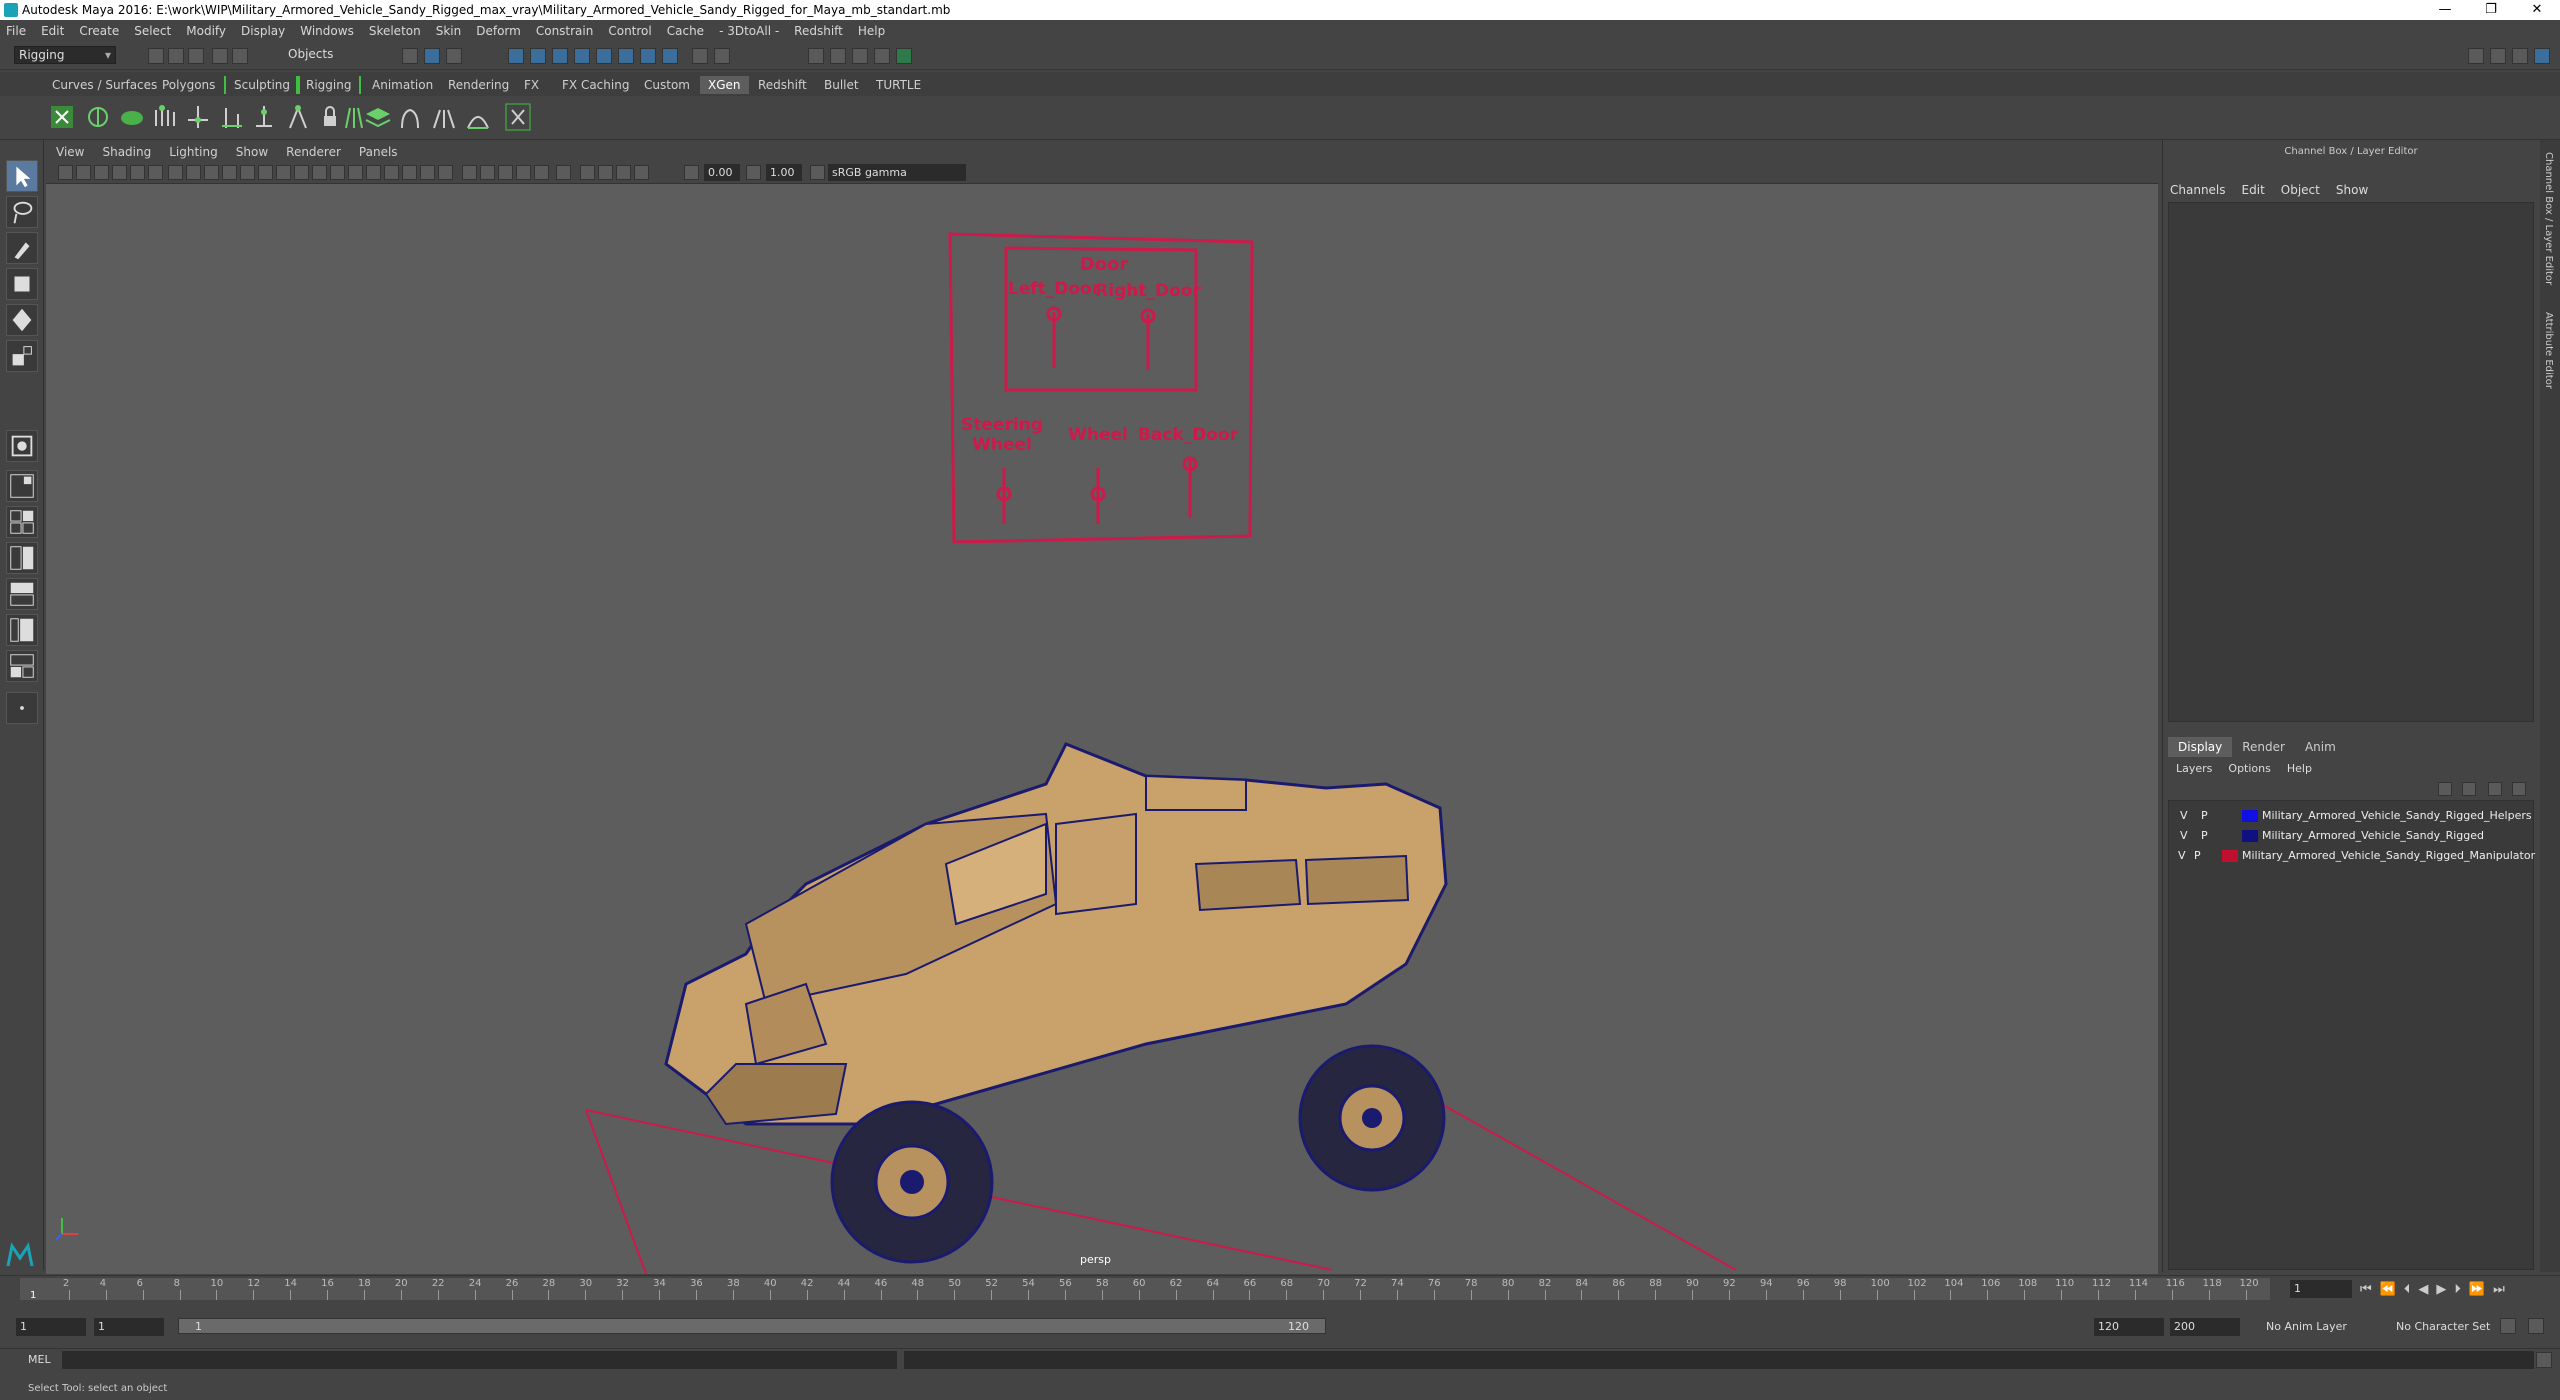 The width and height of the screenshot is (2560, 1400). I want to click on workspace-icon, so click(2476, 56).